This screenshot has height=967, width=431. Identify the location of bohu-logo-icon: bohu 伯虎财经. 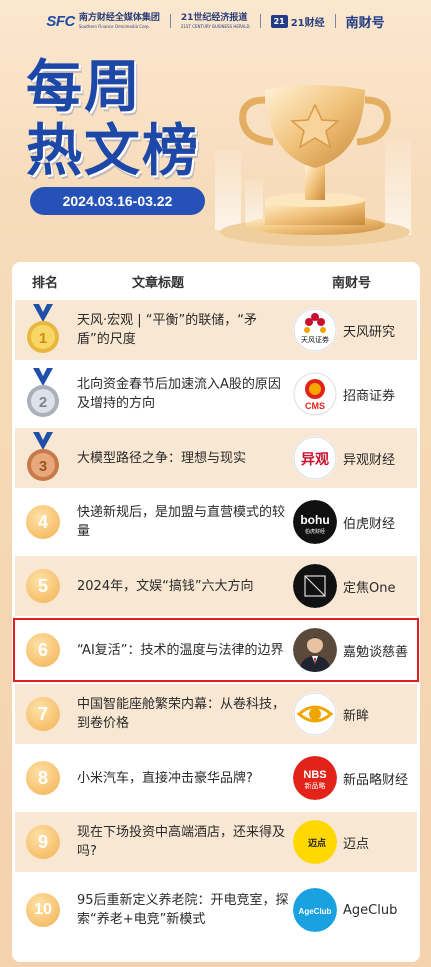
(315, 522).